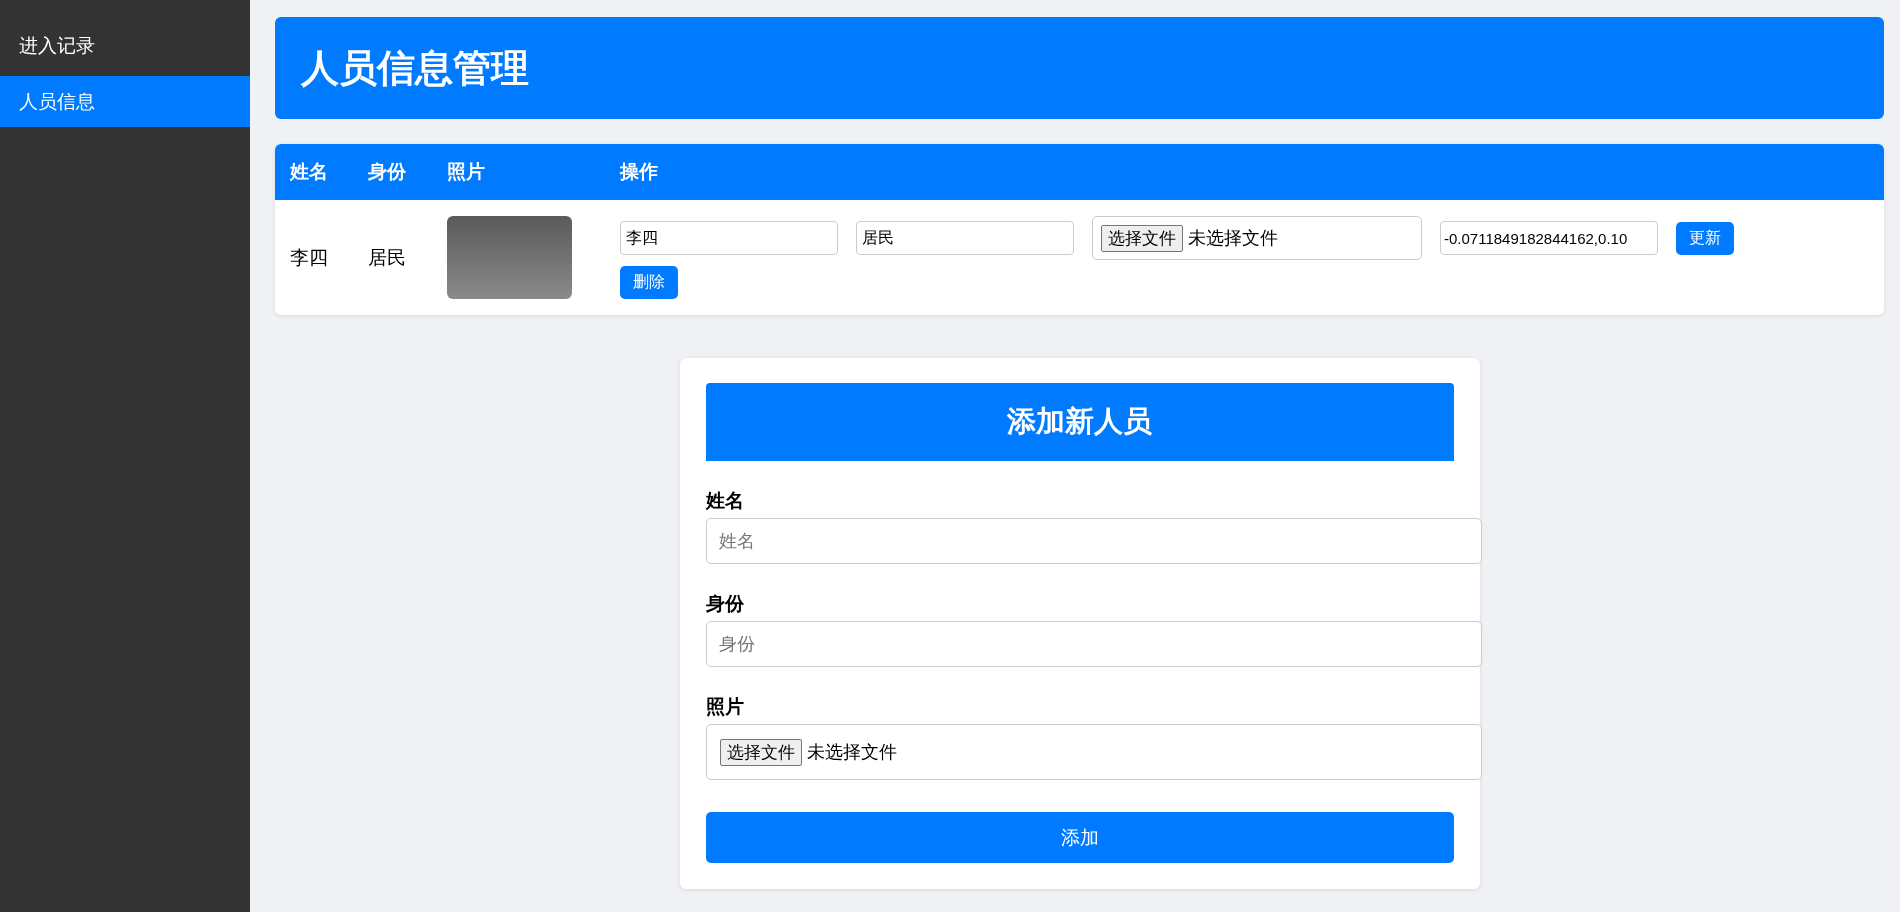  I want to click on embedding-input: -0.0711849182844162,0.10, so click(1549, 238).